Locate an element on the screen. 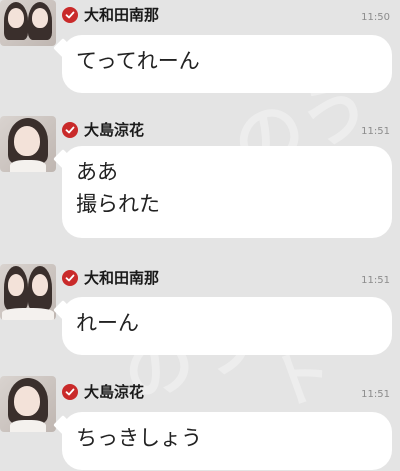 Image resolution: width=400 pixels, height=471 pixels. message-bubble: ちっきしょう is located at coordinates (227, 441).